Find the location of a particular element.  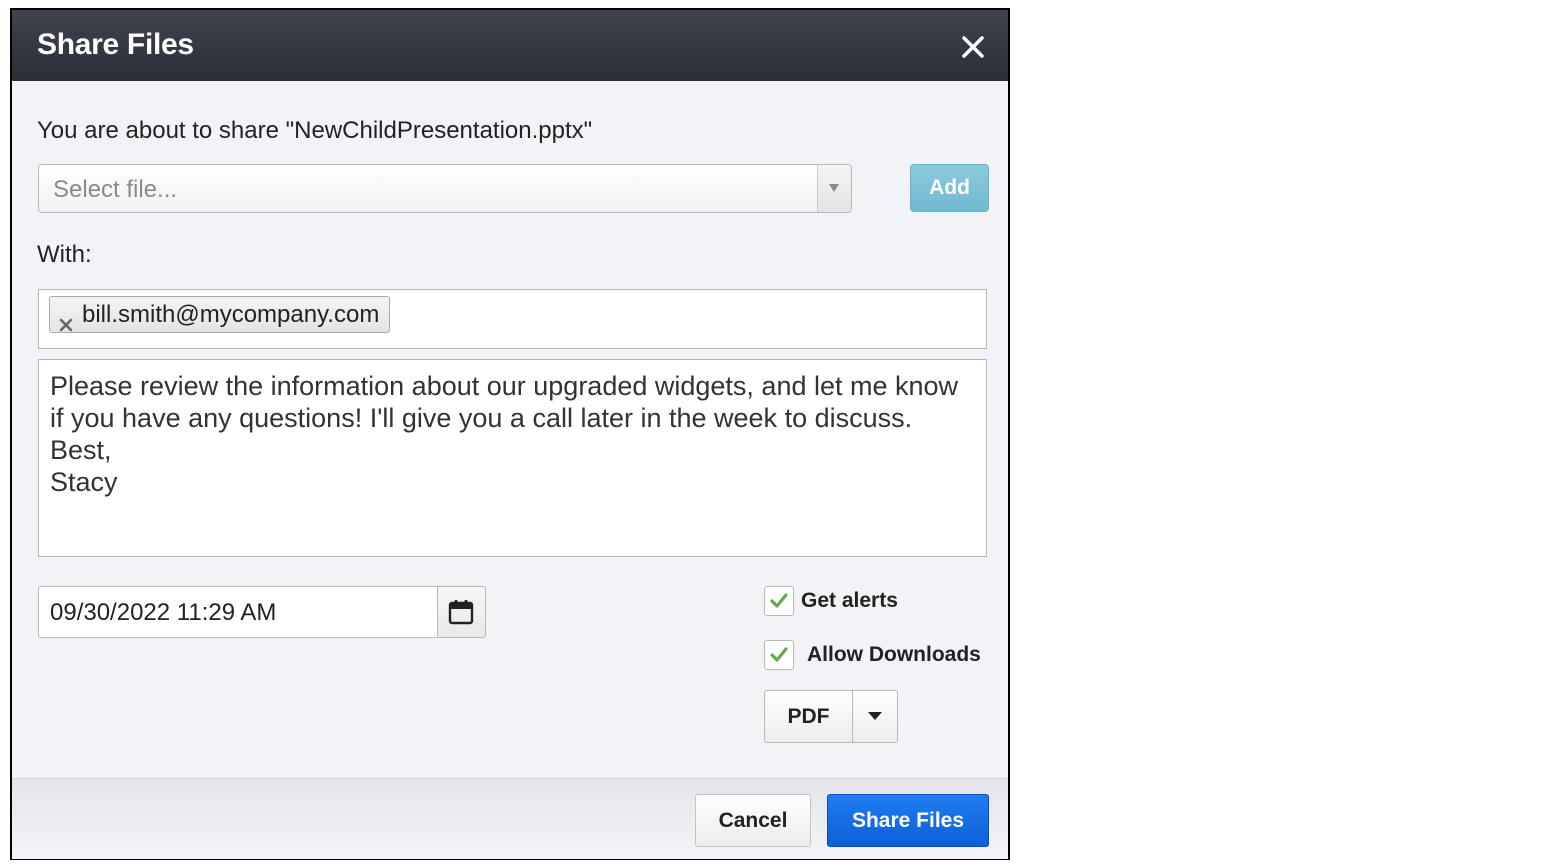

calendar-button is located at coordinates (462, 612).